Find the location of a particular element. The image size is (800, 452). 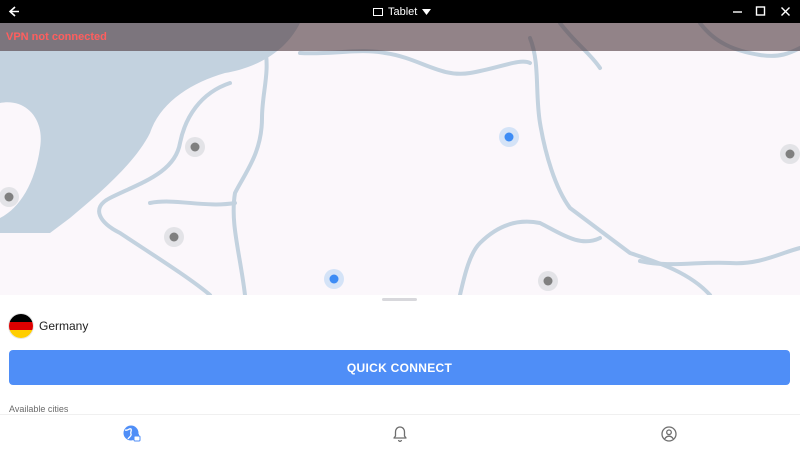

maximize-button is located at coordinates (761, 11).